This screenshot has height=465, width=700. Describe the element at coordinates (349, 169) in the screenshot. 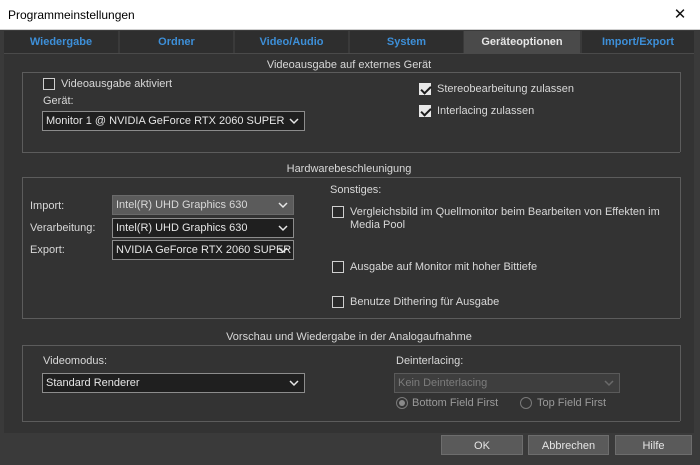

I see `section-title-hardware: Hardwarebeschleunigung` at that location.